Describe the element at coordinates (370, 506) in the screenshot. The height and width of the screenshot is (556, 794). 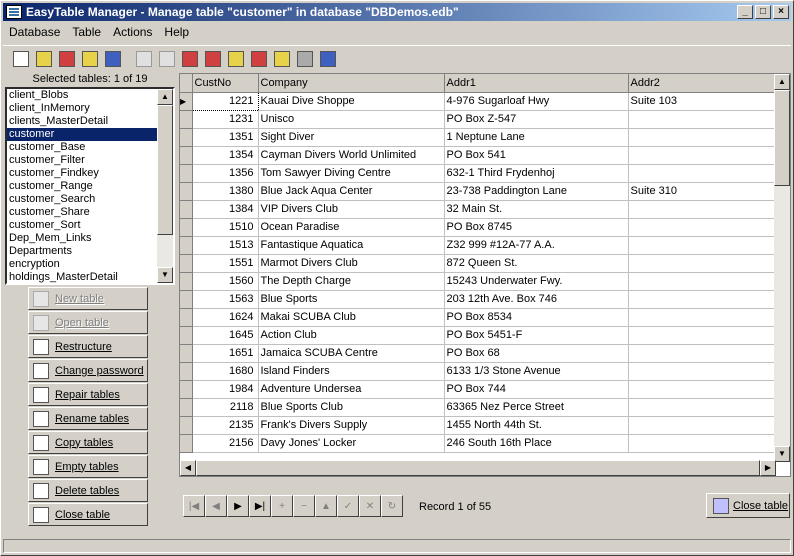
I see `nav-cancel-button: ✕` at that location.